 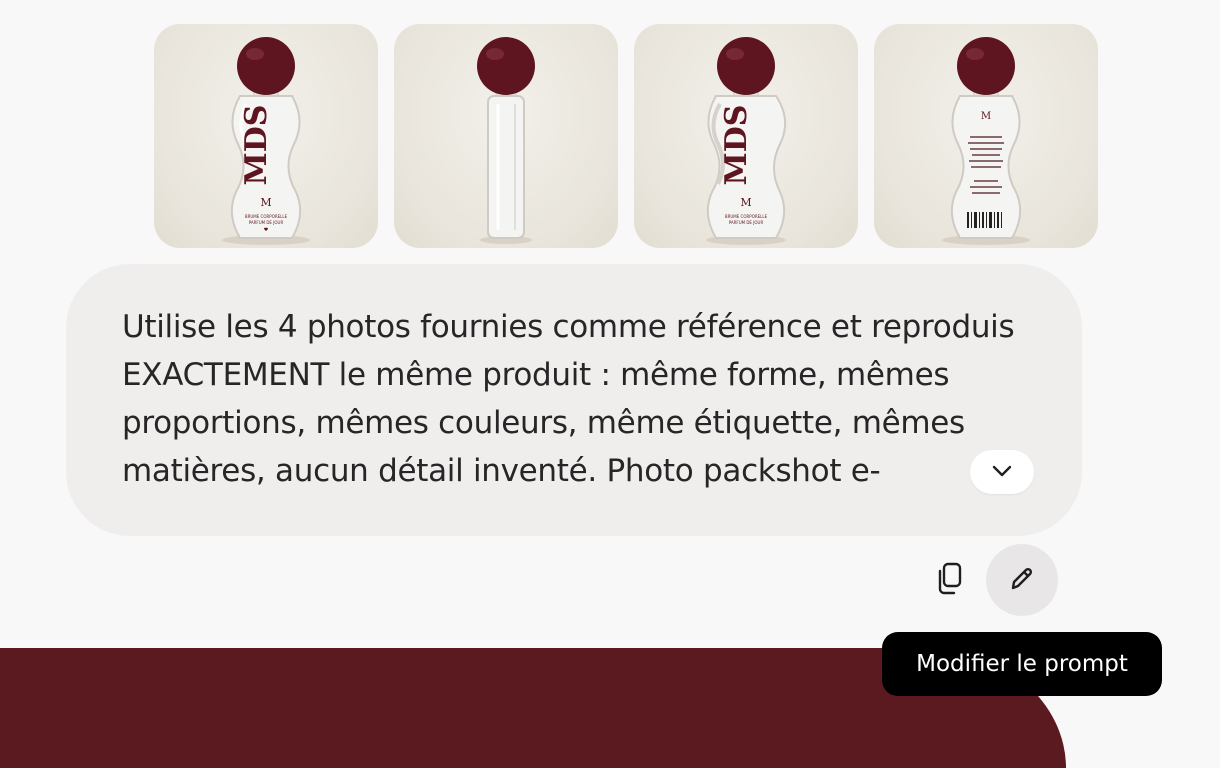 I want to click on expand-button, so click(x=1002, y=472).